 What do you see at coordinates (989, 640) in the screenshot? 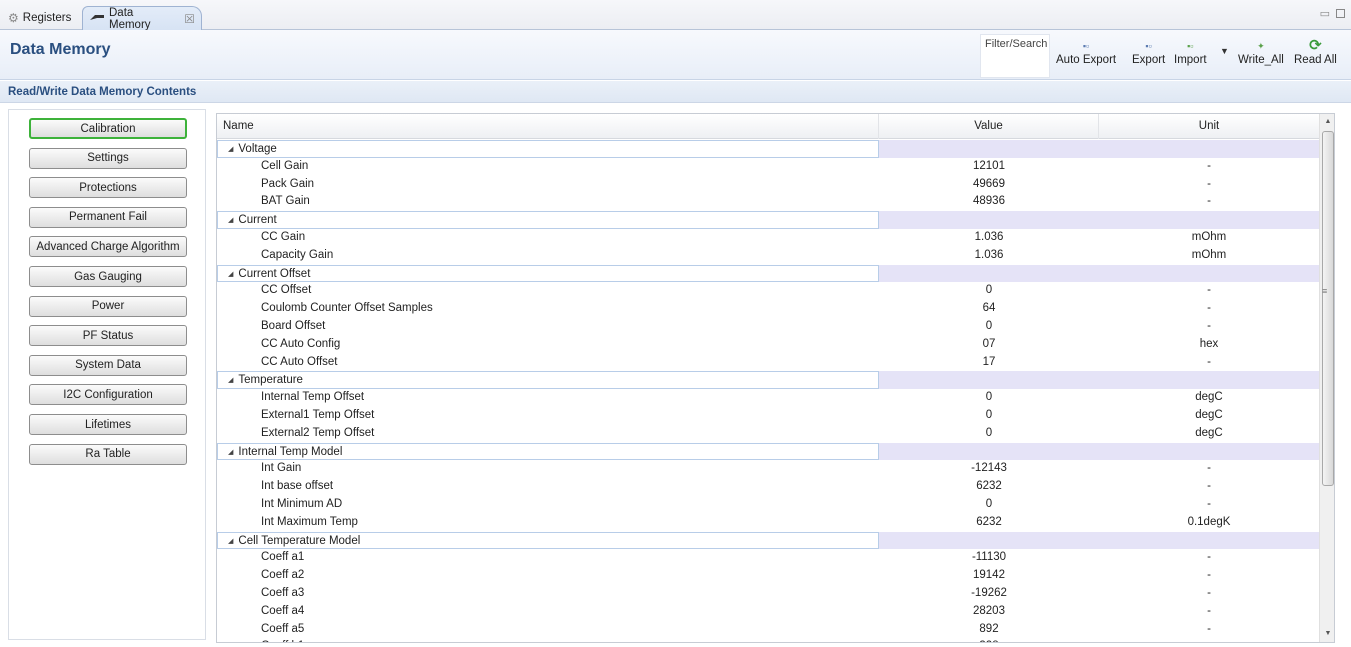
I see `cell-value: 328` at bounding box center [989, 640].